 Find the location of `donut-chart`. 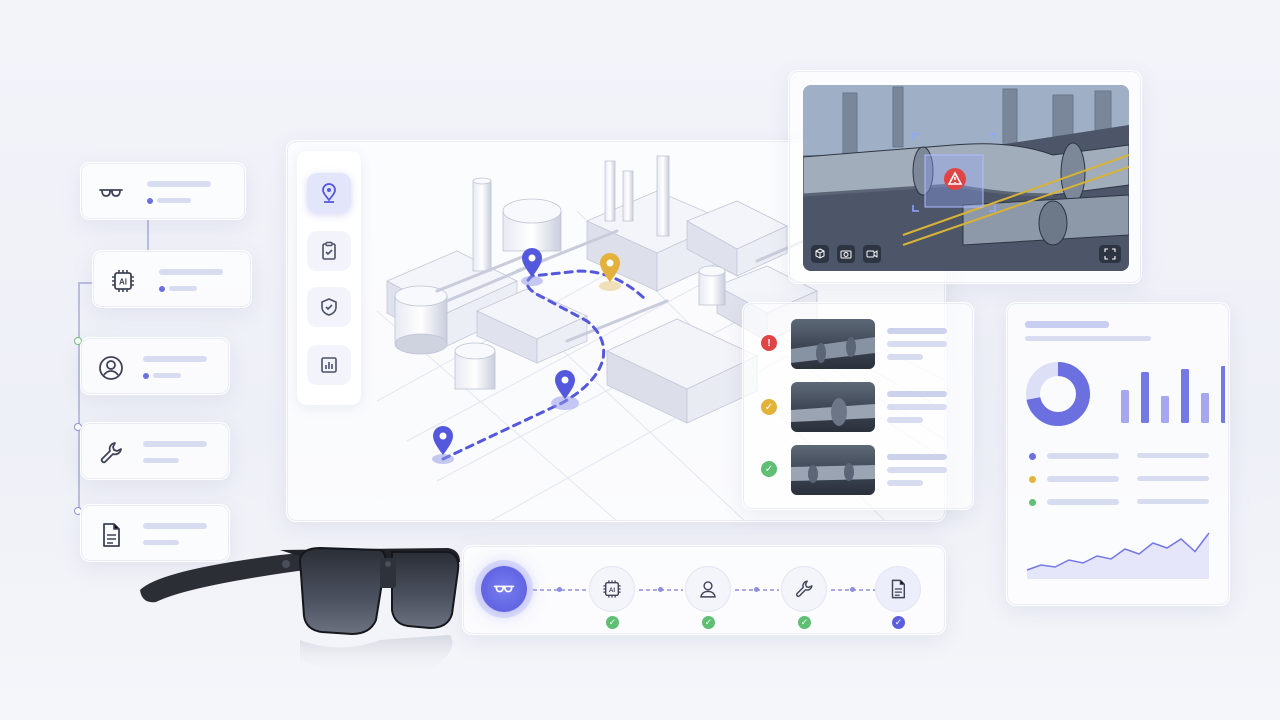

donut-chart is located at coordinates (1058, 394).